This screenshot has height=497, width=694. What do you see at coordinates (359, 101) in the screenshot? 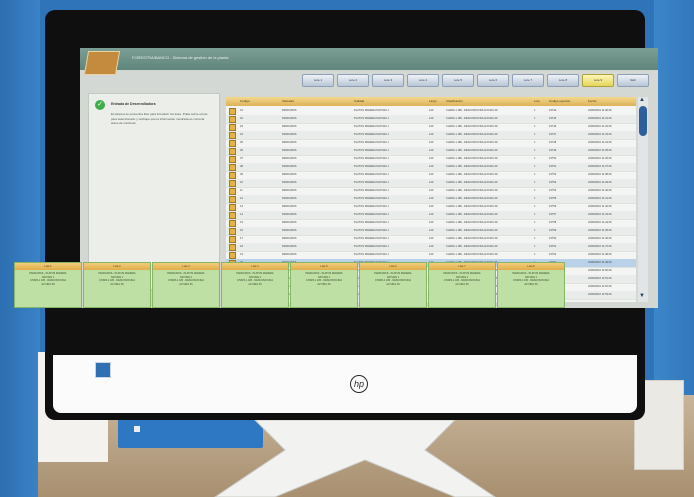
I see `column-header: Calidad` at bounding box center [359, 101].